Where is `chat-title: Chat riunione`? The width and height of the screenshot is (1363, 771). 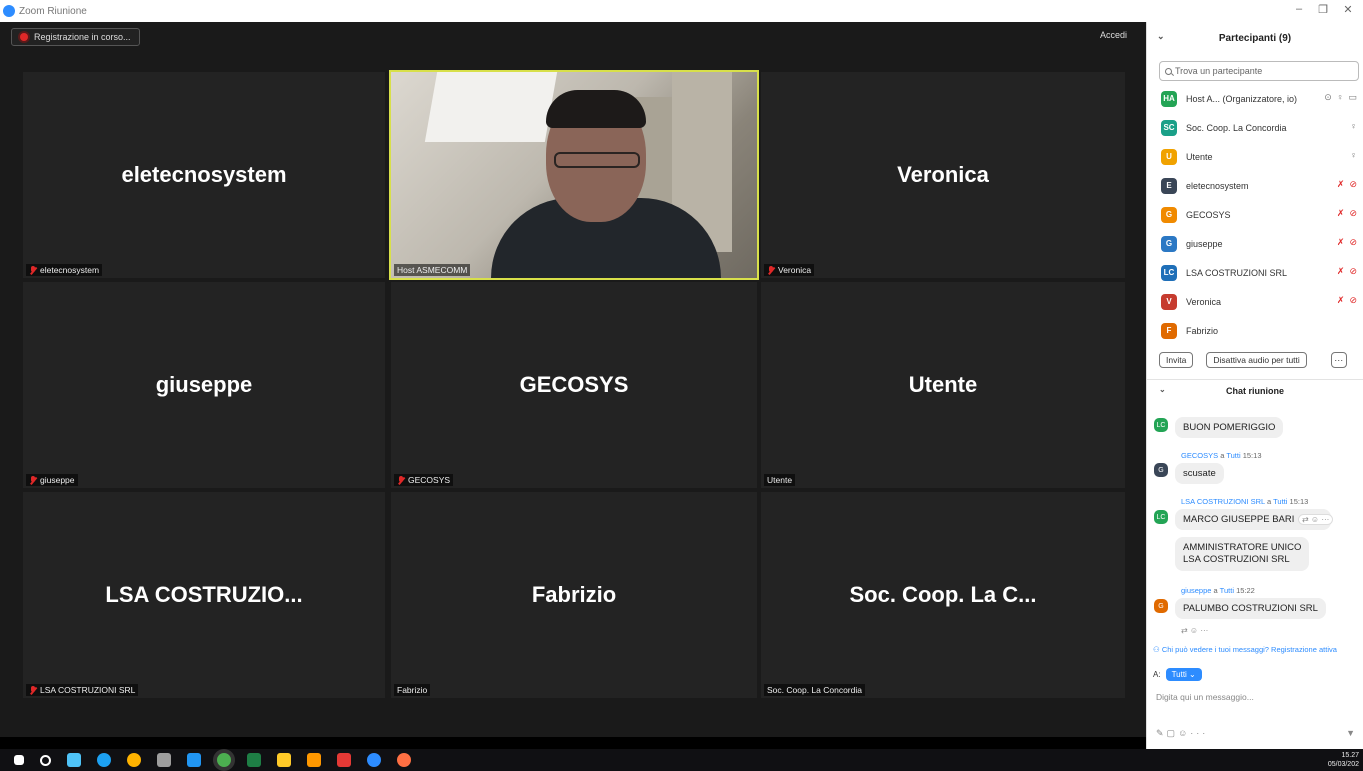
chat-title: Chat riunione is located at coordinates (1255, 390).